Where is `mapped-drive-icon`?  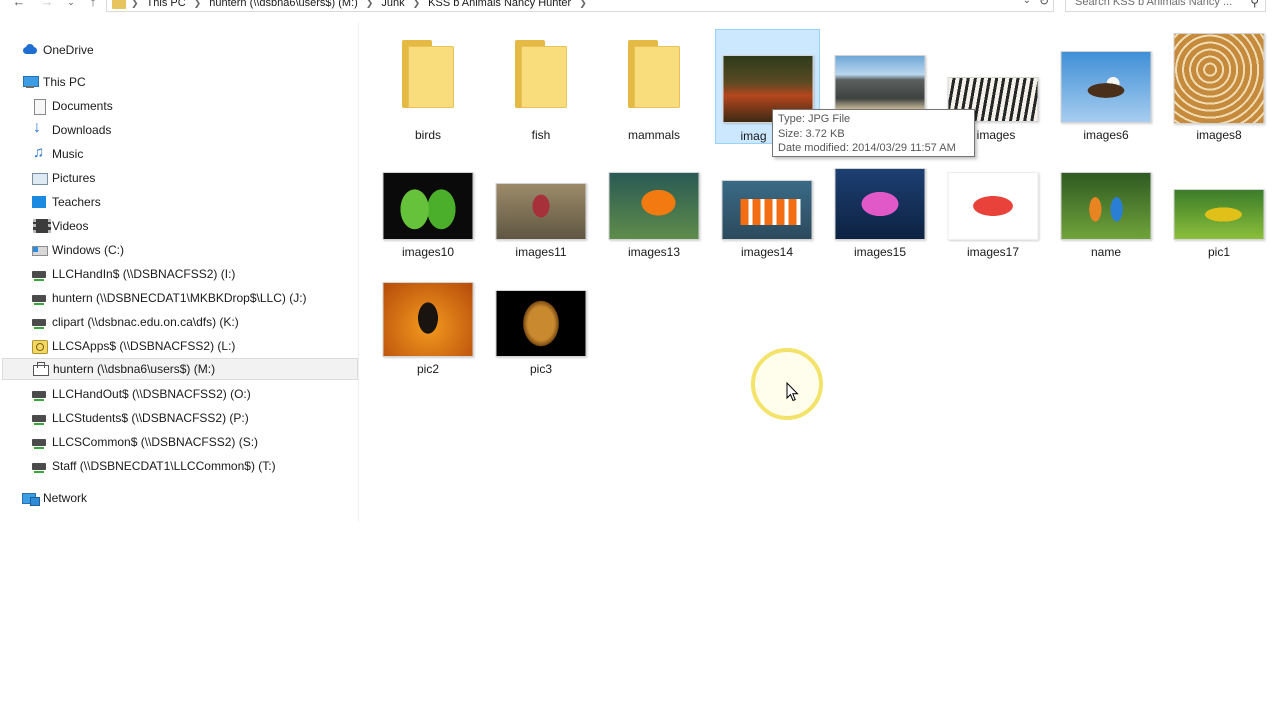
mapped-drive-icon is located at coordinates (40, 369).